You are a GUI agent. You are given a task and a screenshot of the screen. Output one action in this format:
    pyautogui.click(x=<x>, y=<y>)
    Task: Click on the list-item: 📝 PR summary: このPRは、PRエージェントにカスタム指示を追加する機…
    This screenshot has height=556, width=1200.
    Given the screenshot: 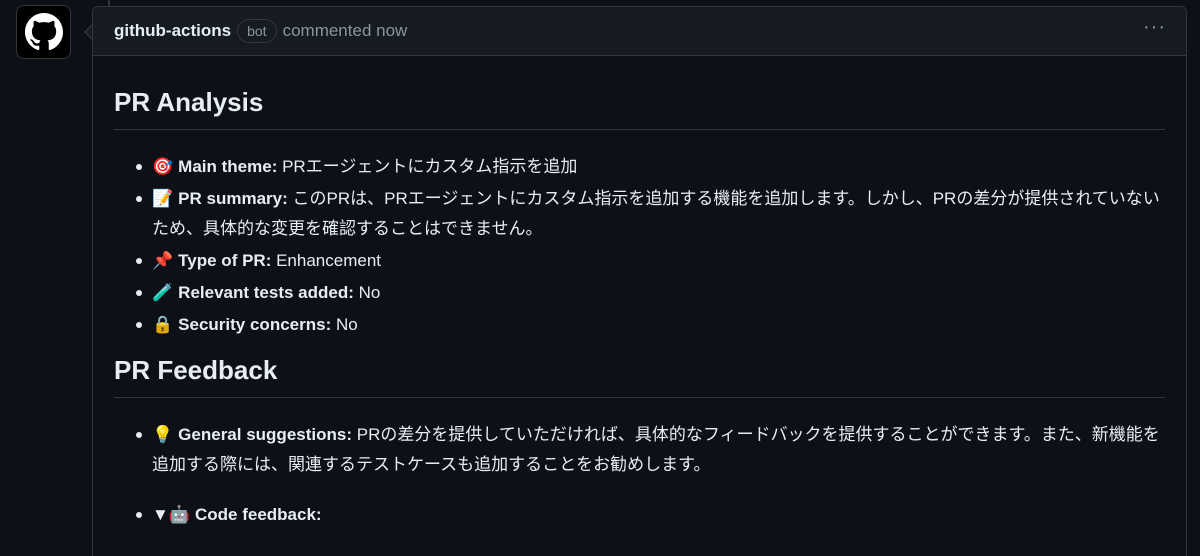 What is the action you would take?
    pyautogui.click(x=650, y=214)
    